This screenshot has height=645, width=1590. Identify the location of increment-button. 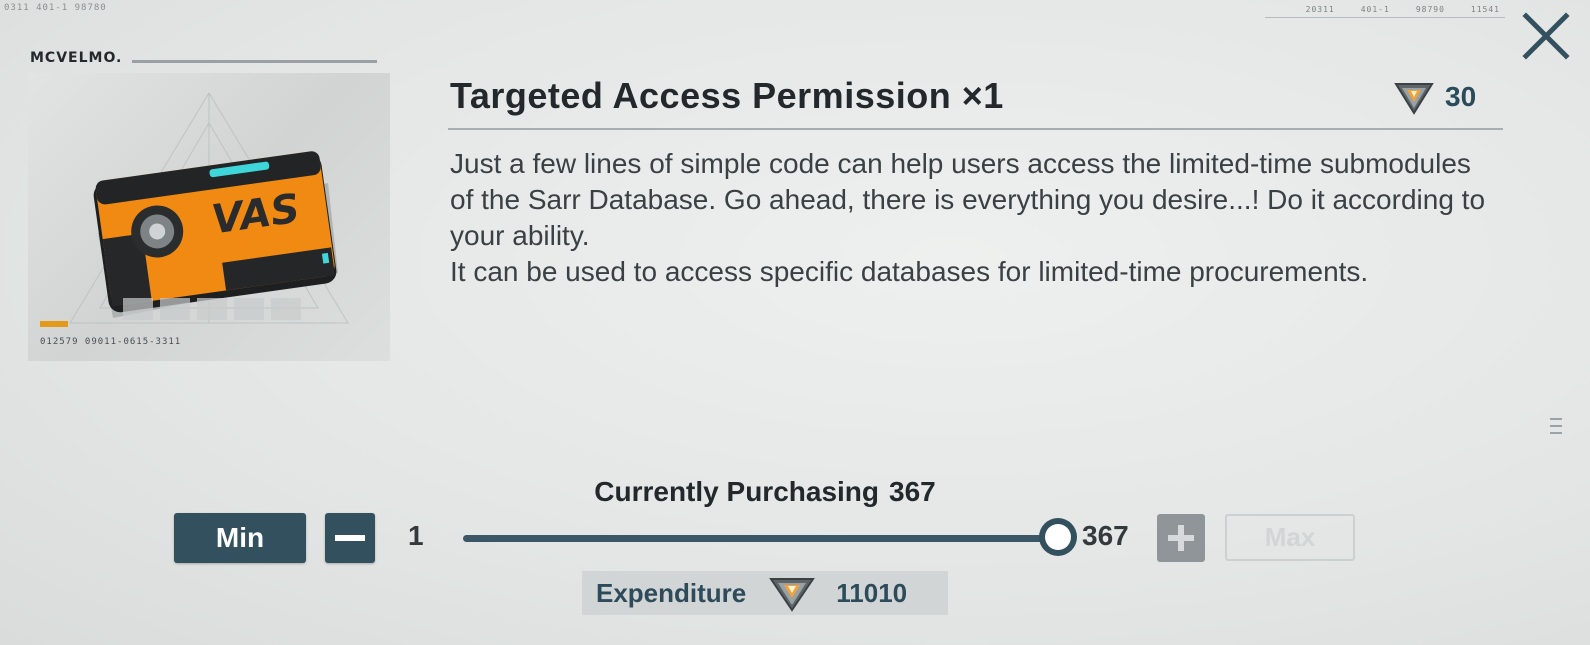
(1181, 538).